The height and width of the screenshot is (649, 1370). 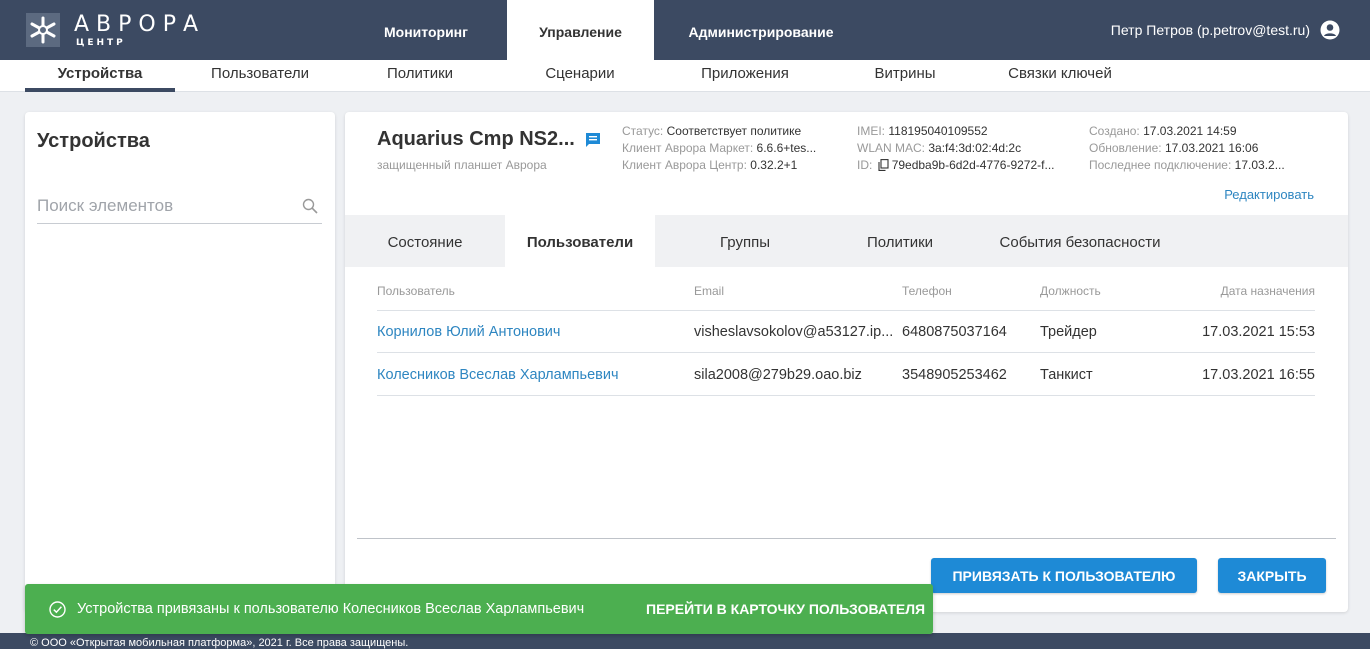 What do you see at coordinates (593, 140) in the screenshot?
I see `chat-icon` at bounding box center [593, 140].